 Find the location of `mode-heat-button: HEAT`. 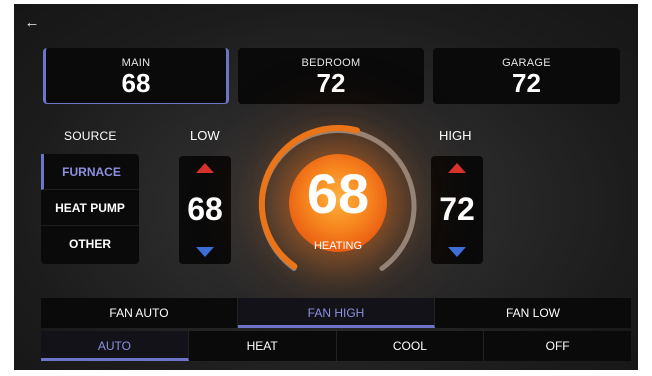

mode-heat-button: HEAT is located at coordinates (263, 346).